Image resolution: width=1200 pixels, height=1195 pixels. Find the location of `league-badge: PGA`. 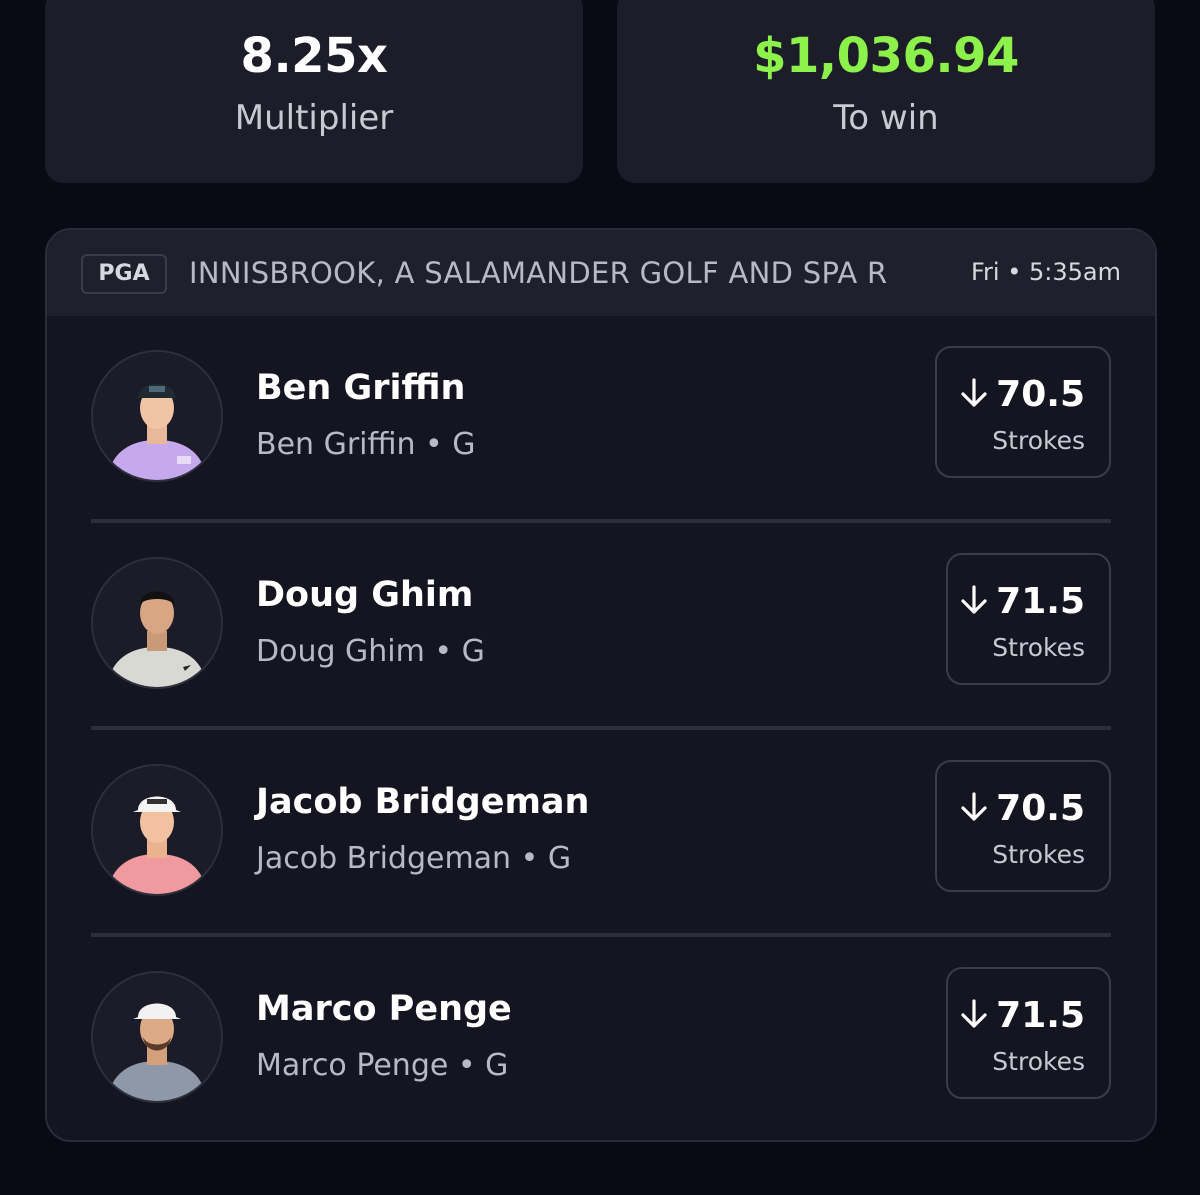

league-badge: PGA is located at coordinates (124, 274).